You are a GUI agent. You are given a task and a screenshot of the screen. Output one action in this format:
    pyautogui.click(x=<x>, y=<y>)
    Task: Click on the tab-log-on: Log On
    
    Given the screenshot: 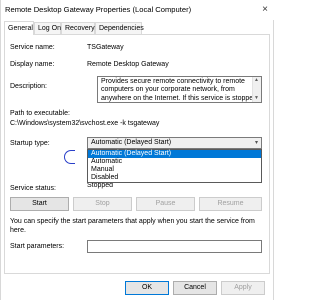 What is the action you would take?
    pyautogui.click(x=47, y=28)
    